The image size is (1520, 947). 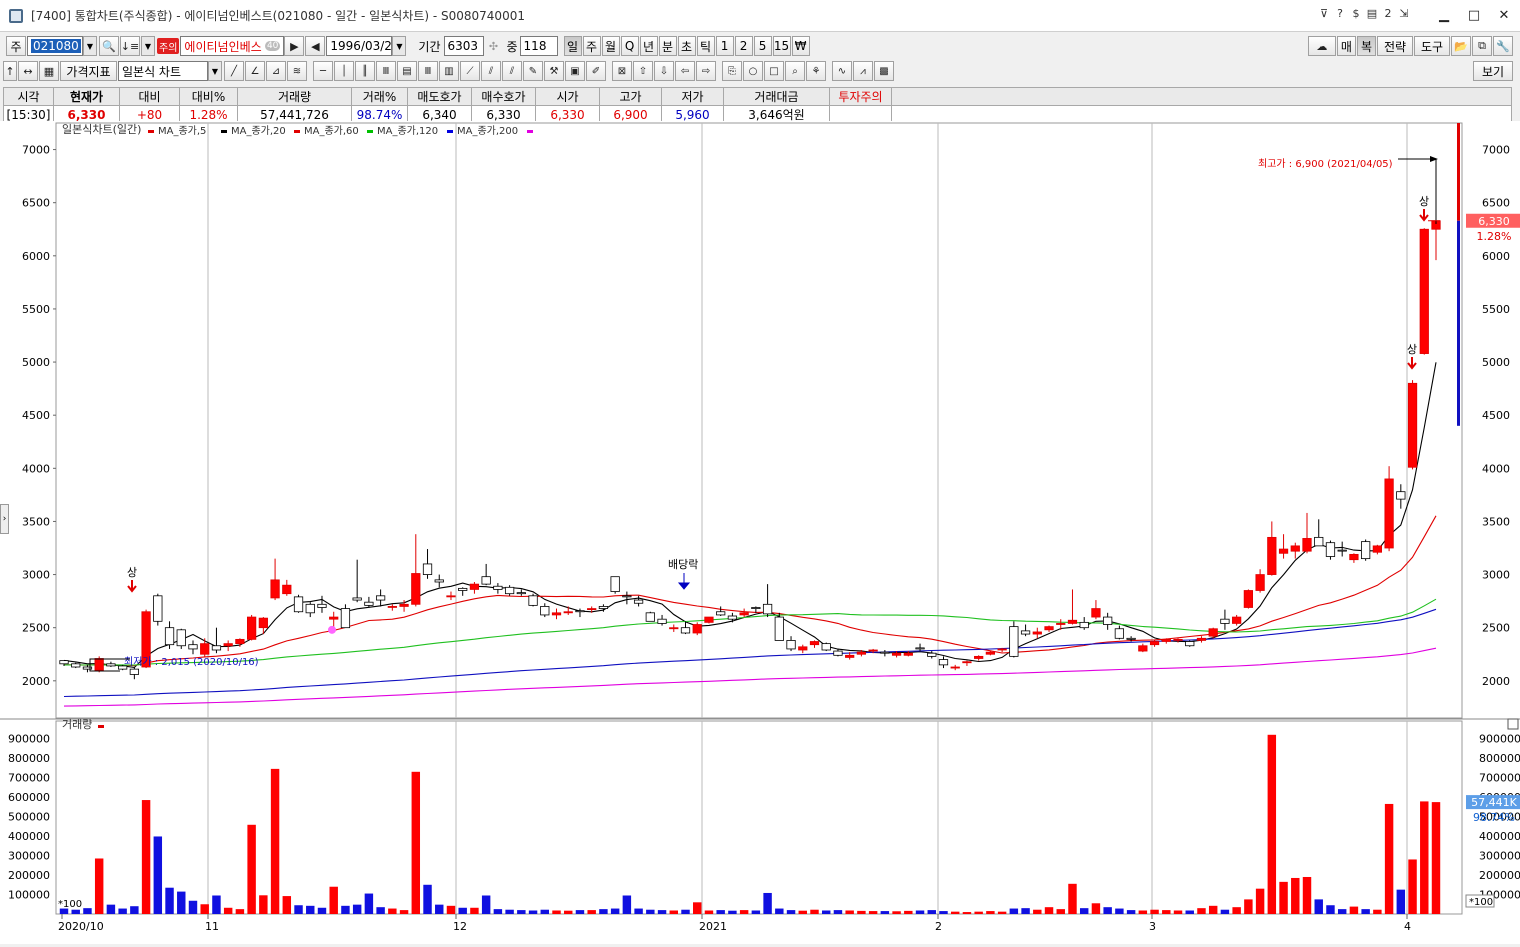 I want to click on link-icon: ✣, so click(x=494, y=46).